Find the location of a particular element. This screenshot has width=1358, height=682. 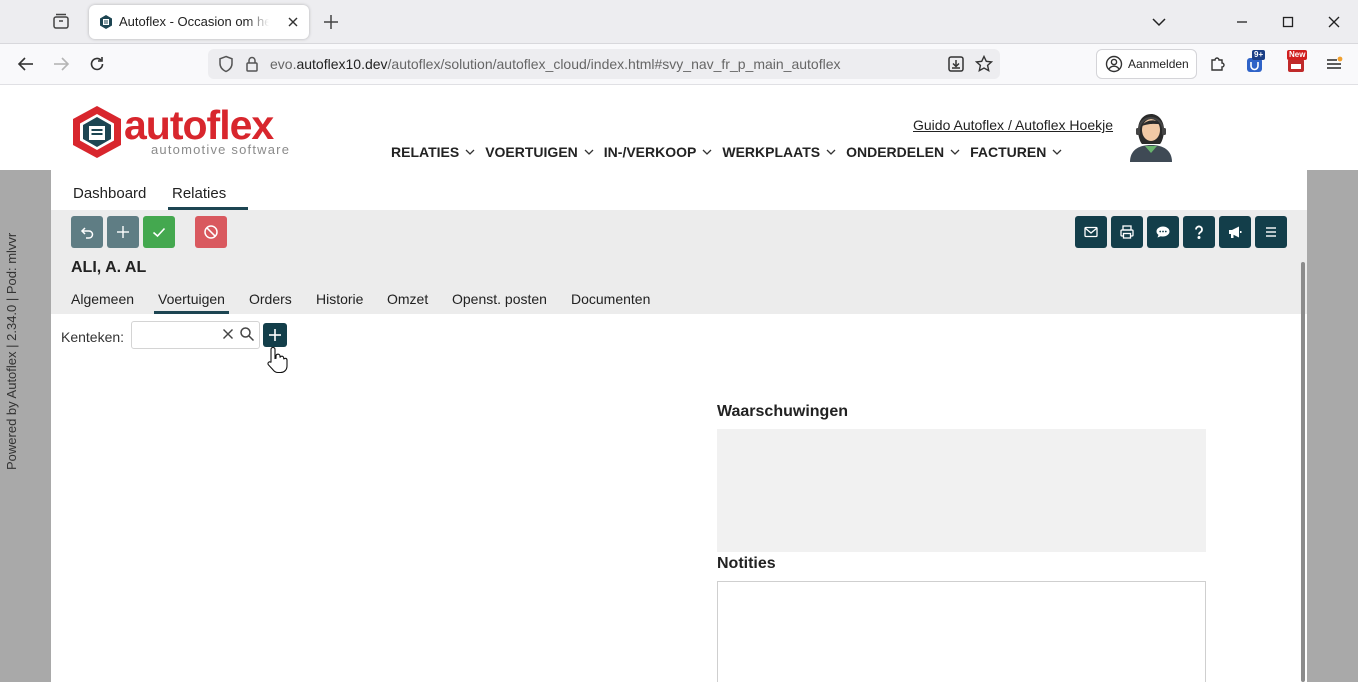

menu-facturen: FACTUREN is located at coordinates (1016, 152).